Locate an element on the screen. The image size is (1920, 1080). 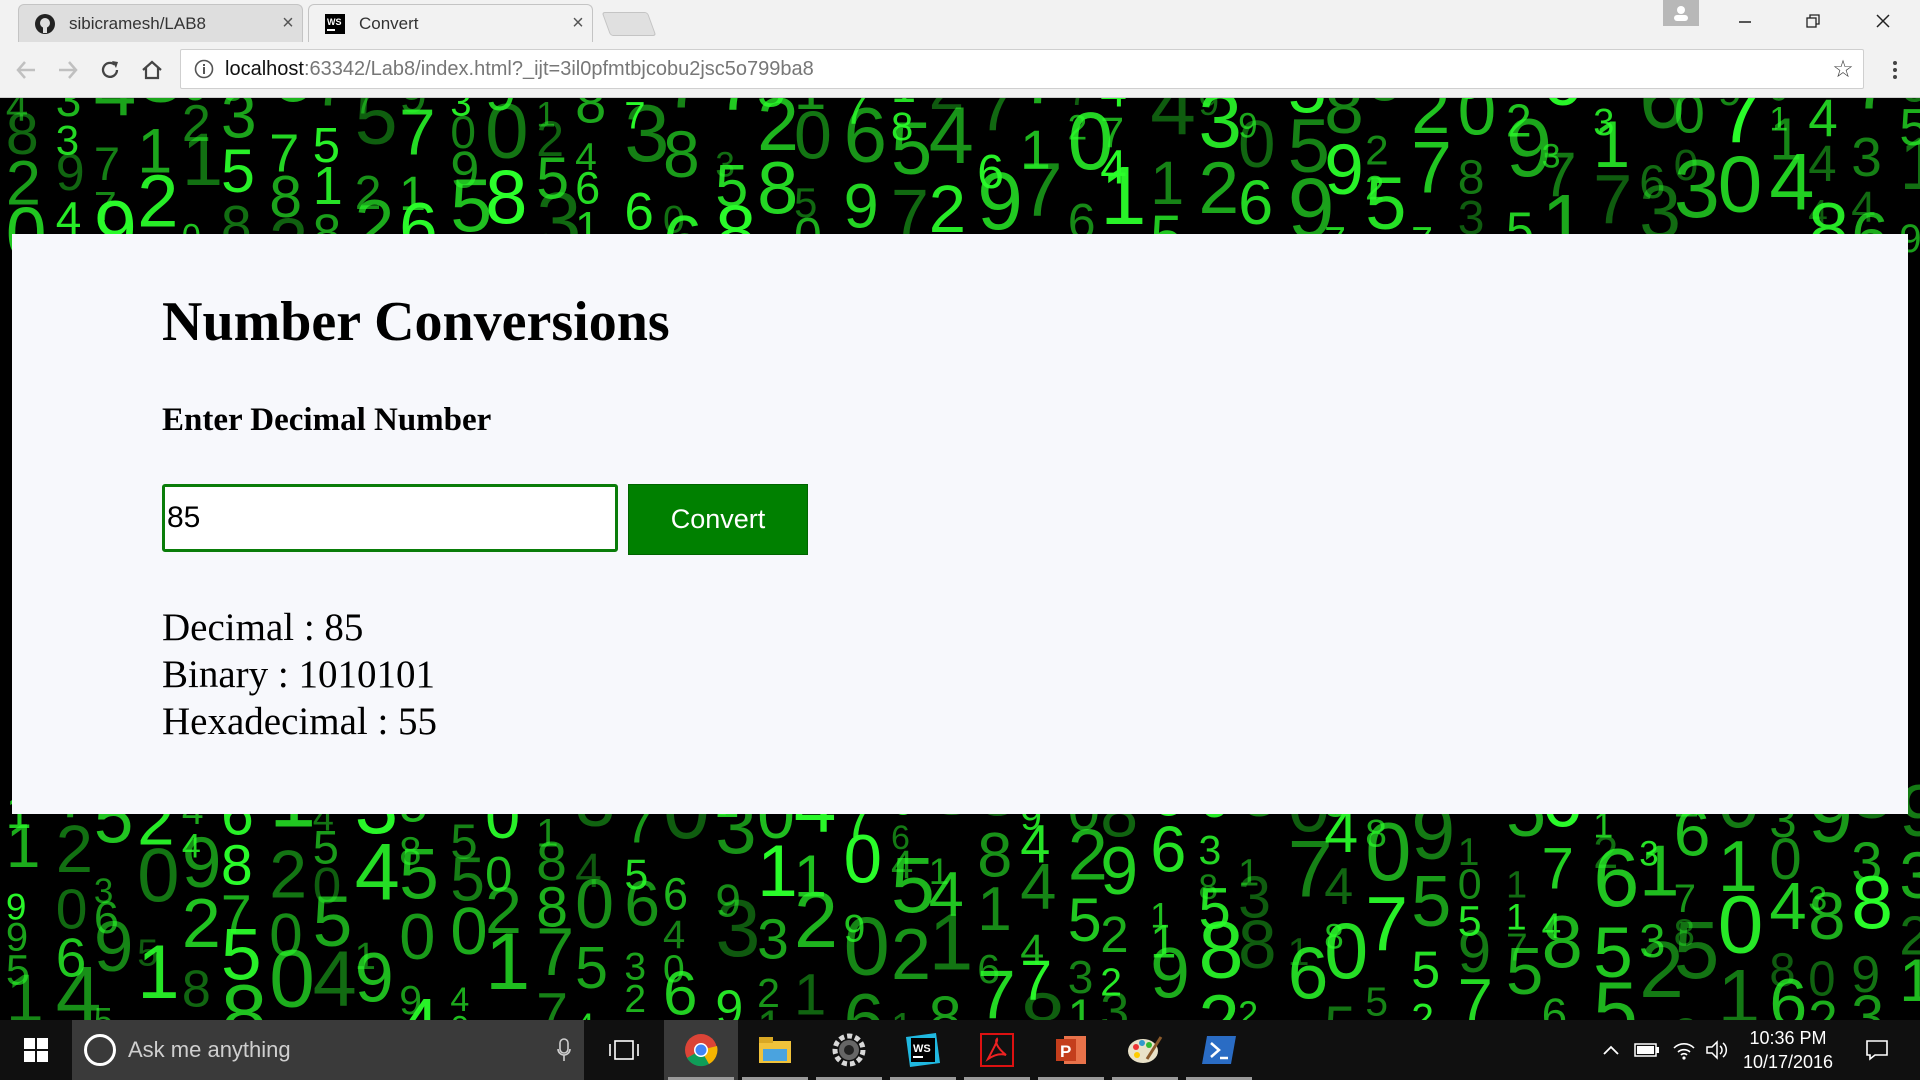
cortana-search-box: Ask me anything is located at coordinates (328, 1050).